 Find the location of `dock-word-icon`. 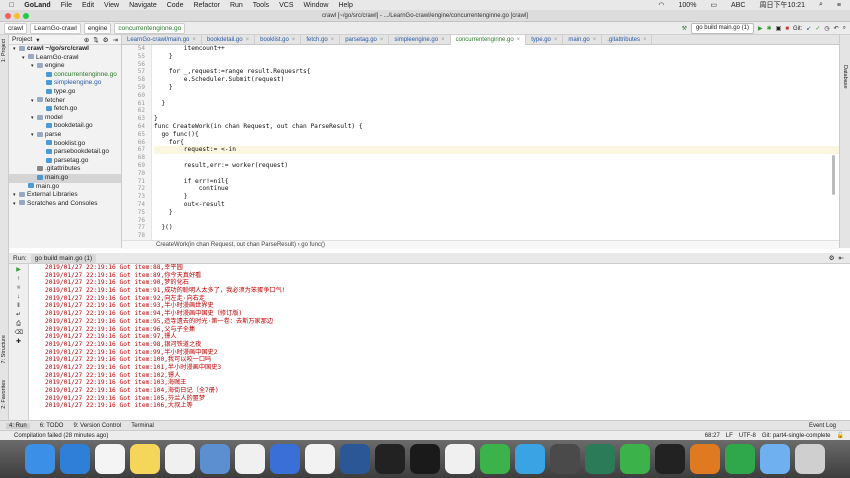

dock-word-icon is located at coordinates (355, 459).